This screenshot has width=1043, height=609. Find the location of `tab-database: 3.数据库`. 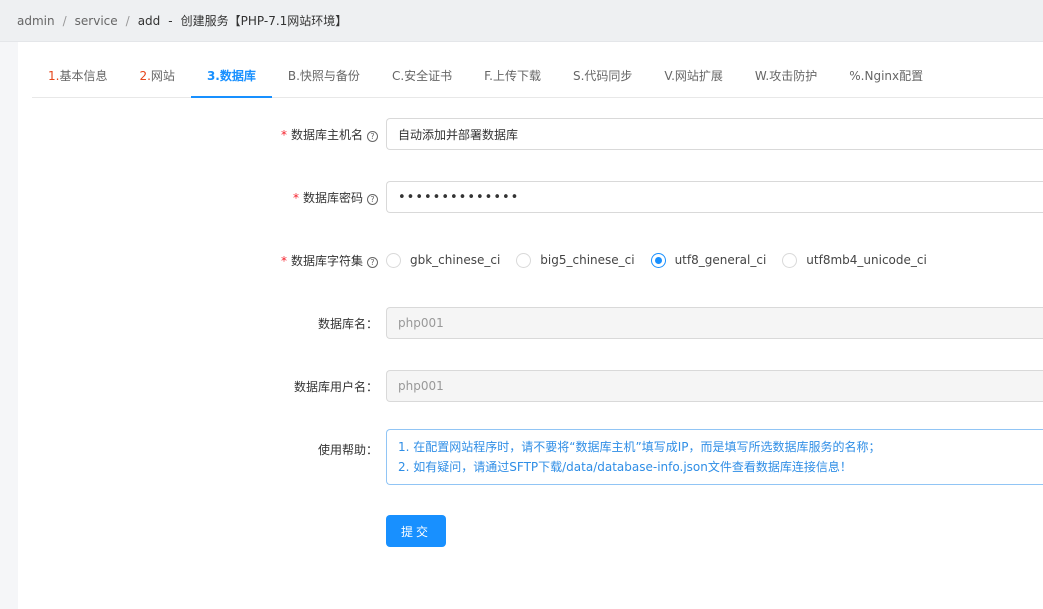

tab-database: 3.数据库 is located at coordinates (231, 76).